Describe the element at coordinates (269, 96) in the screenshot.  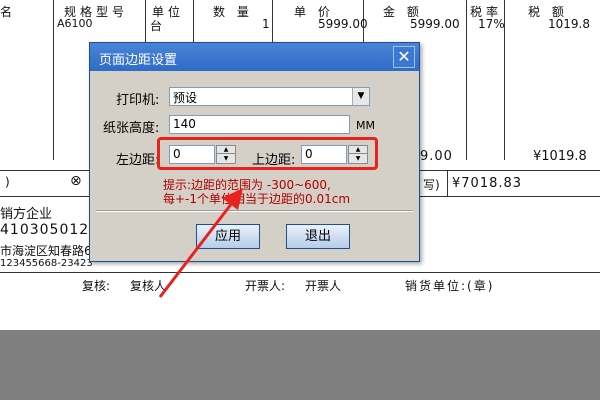
I see `printer-select: 预设 ▼` at that location.